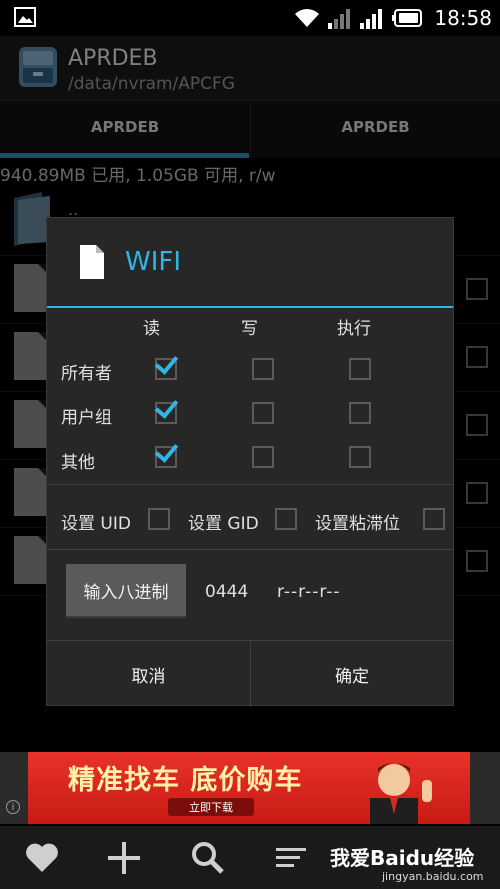  I want to click on ad-area: i 精准找车 底价购车 立即下载, so click(250, 788).